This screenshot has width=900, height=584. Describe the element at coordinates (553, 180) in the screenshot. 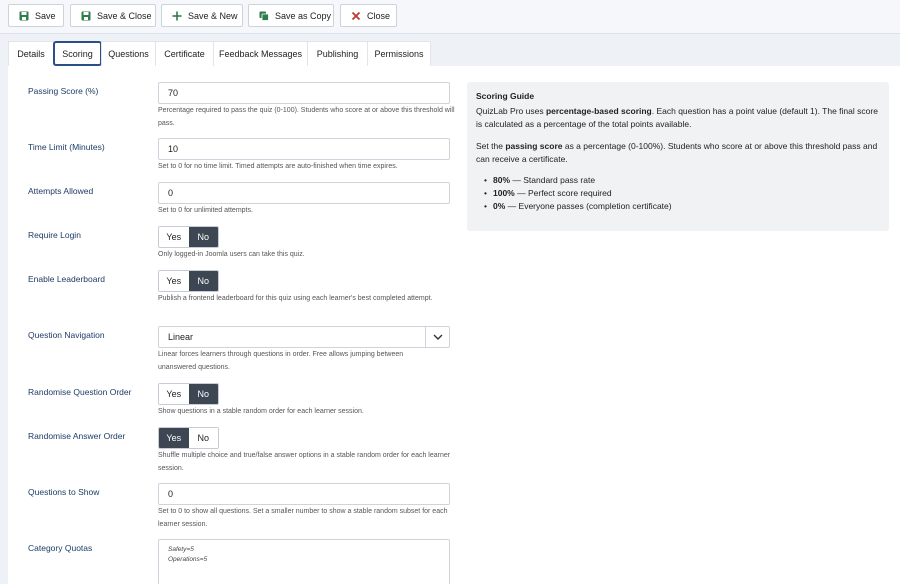

I see `guide-item-text: — Standard pass rate` at that location.